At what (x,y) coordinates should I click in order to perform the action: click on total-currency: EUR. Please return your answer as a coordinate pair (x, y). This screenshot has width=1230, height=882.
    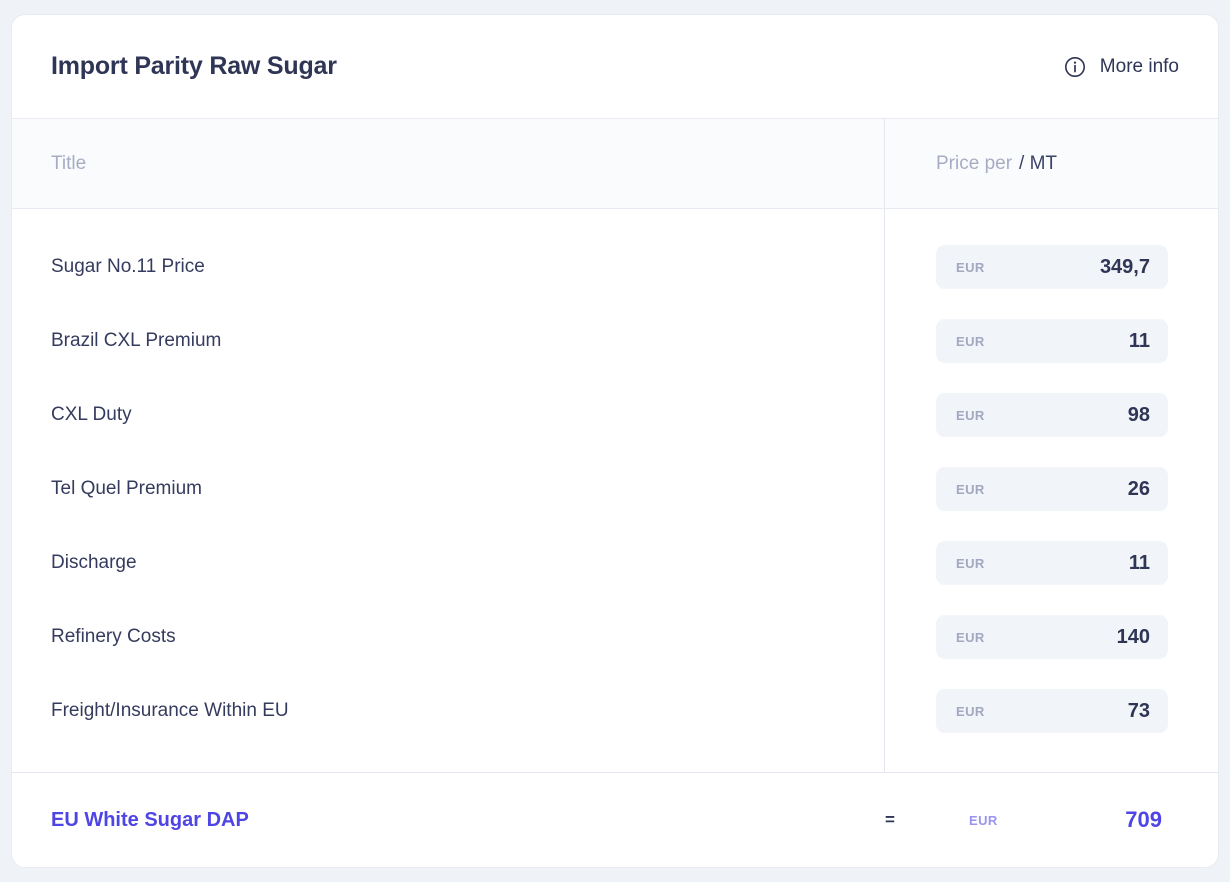
    Looking at the image, I should click on (983, 820).